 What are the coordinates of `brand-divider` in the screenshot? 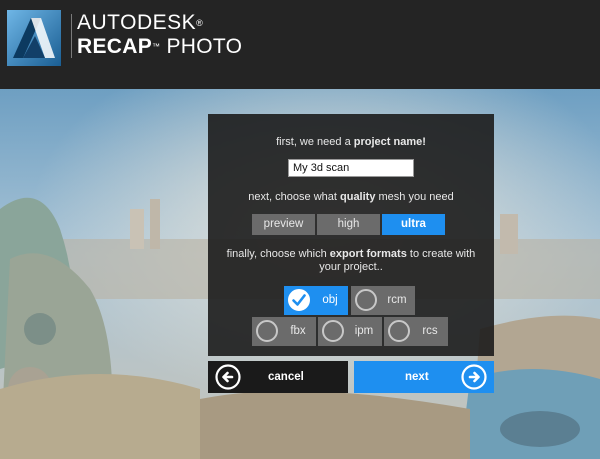 It's located at (71, 36).